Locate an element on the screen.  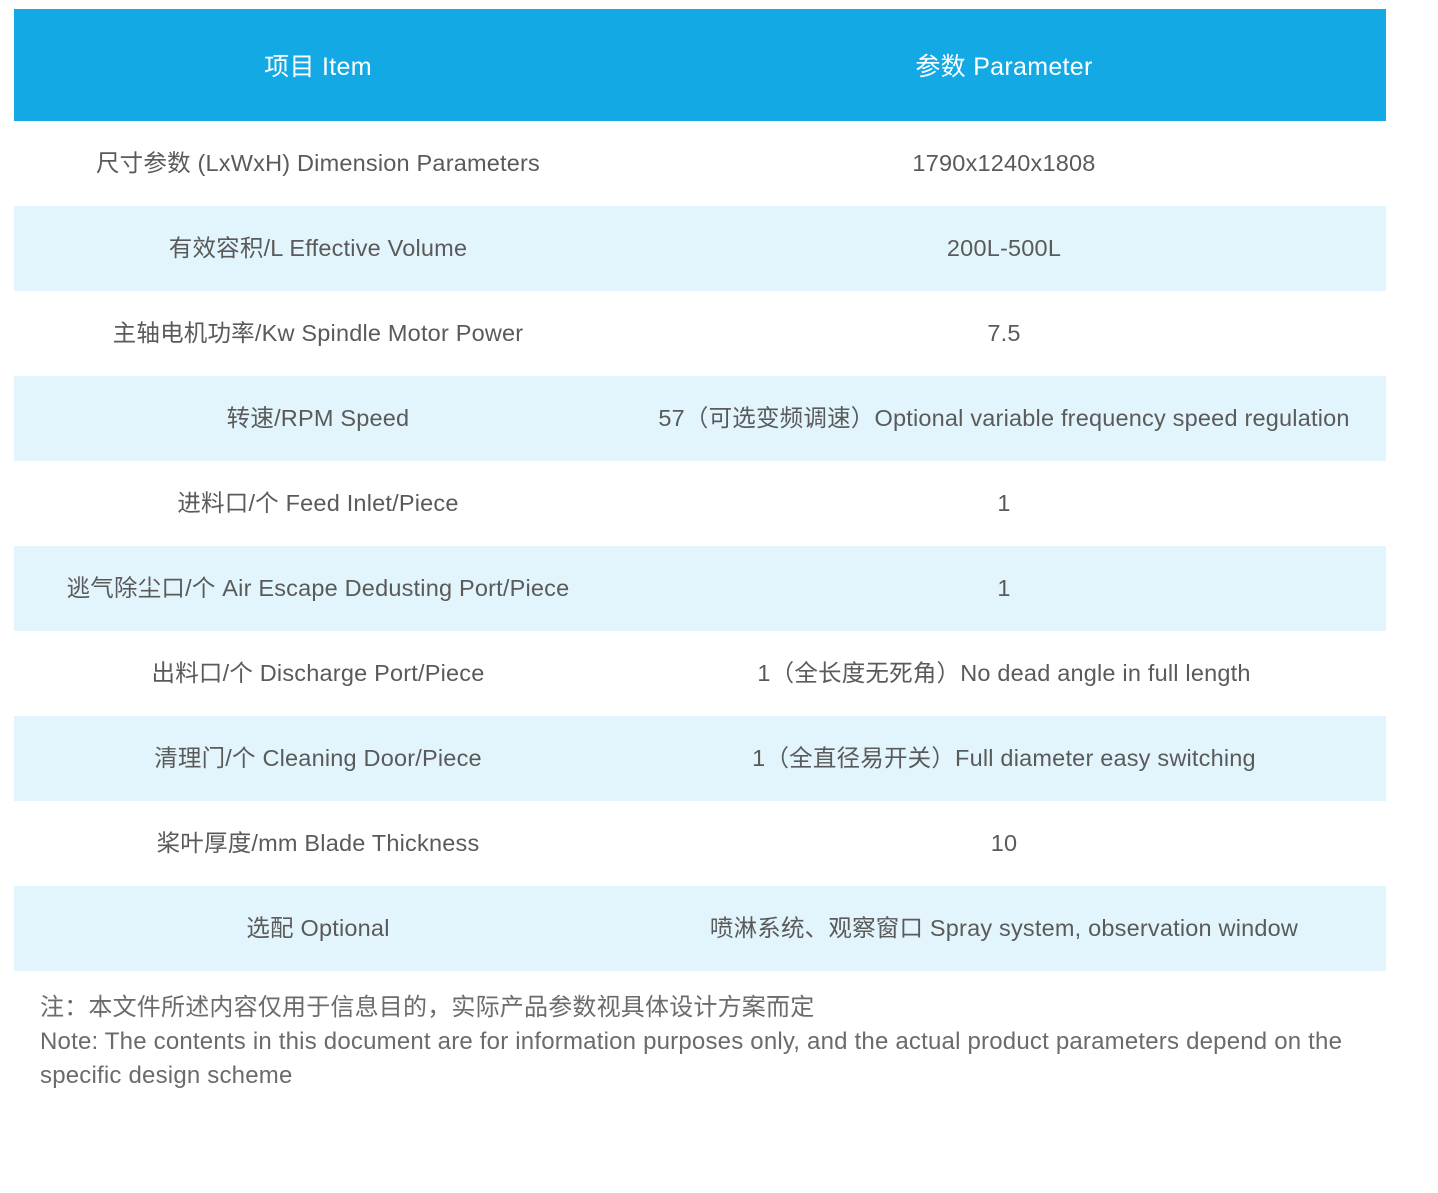
cell-item: 主轴电机功率/Kw Spindle Motor Power is located at coordinates (318, 333).